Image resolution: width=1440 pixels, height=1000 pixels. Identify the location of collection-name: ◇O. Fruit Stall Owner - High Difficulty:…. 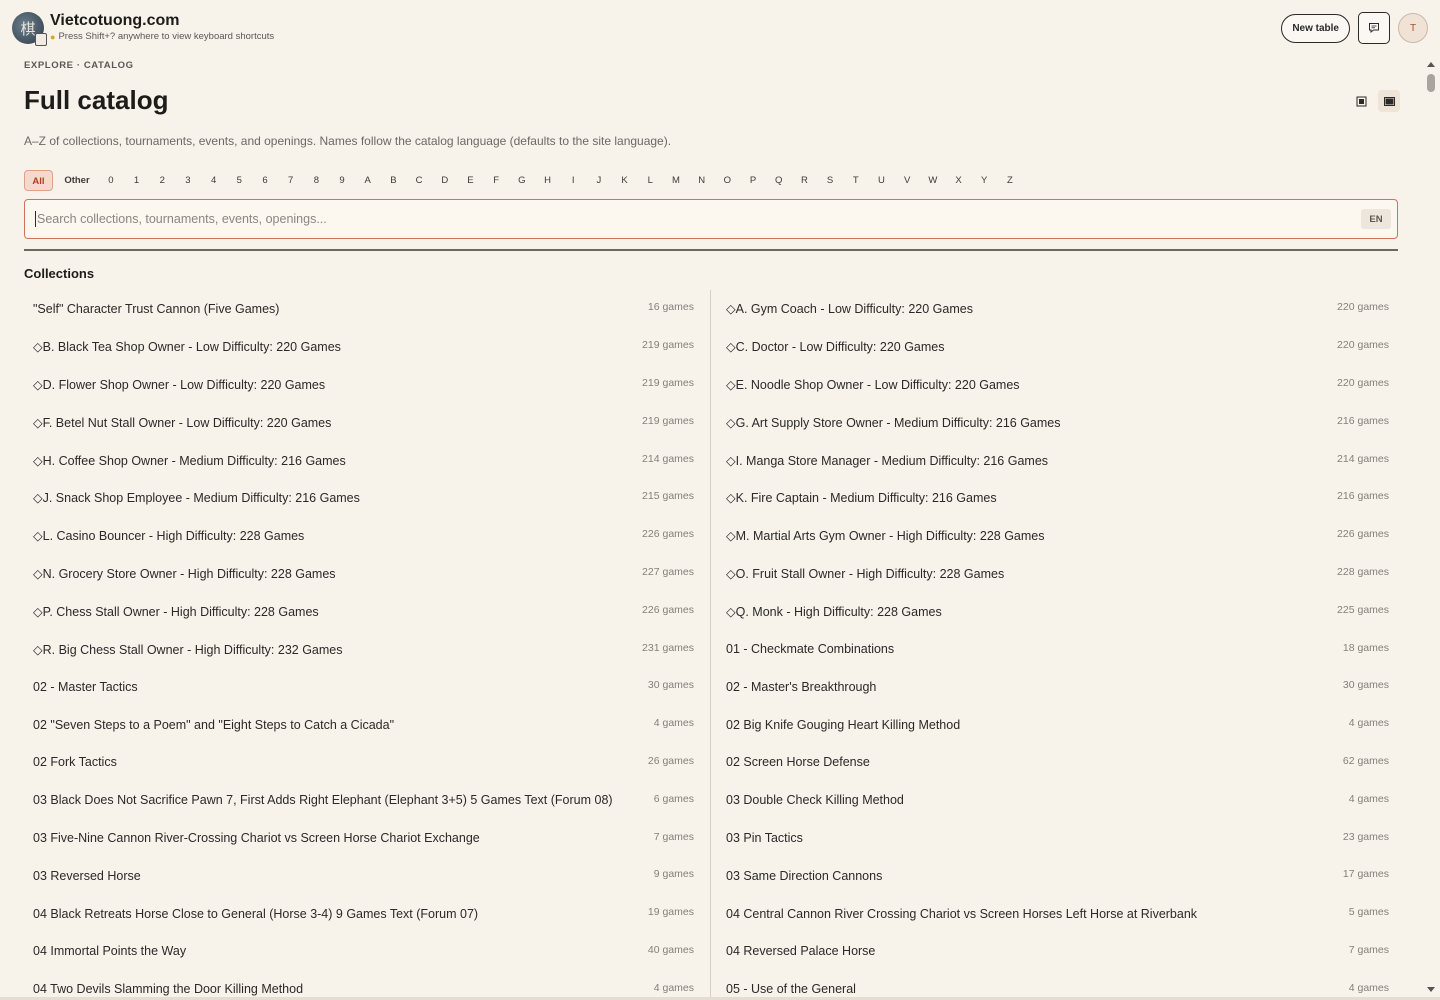
(865, 573).